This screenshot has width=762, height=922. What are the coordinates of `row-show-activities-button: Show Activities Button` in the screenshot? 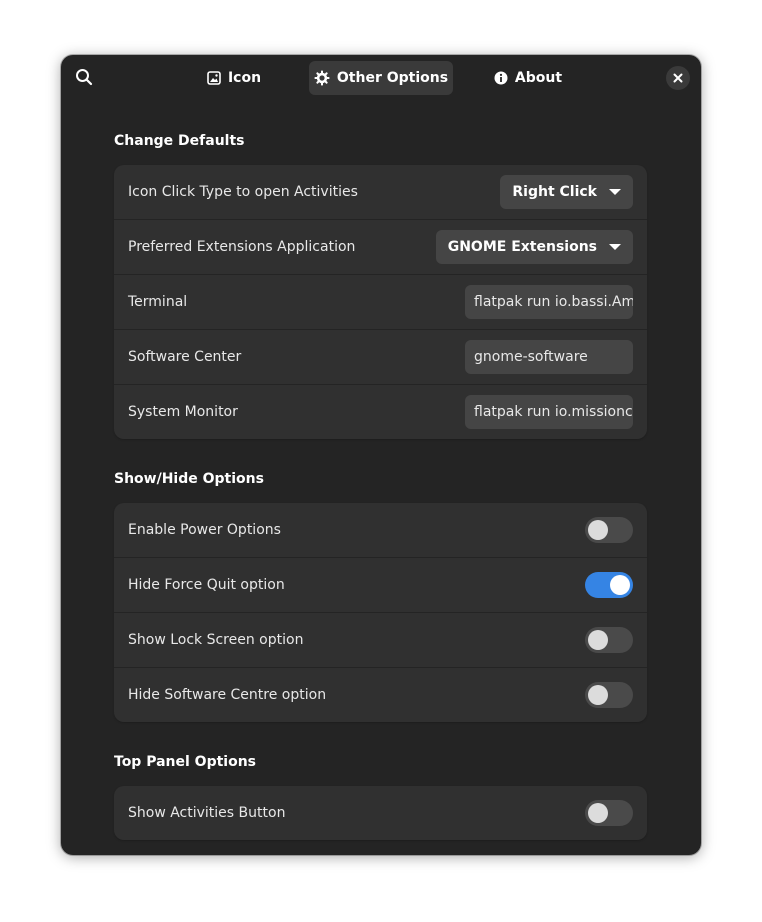 It's located at (380, 813).